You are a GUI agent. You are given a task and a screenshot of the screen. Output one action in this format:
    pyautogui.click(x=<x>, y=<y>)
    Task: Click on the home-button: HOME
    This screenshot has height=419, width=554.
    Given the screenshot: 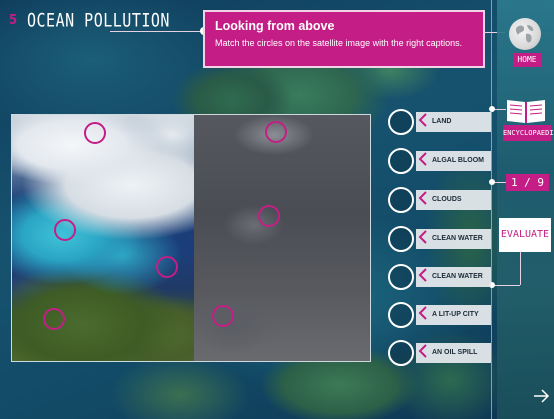 What is the action you would take?
    pyautogui.click(x=527, y=60)
    